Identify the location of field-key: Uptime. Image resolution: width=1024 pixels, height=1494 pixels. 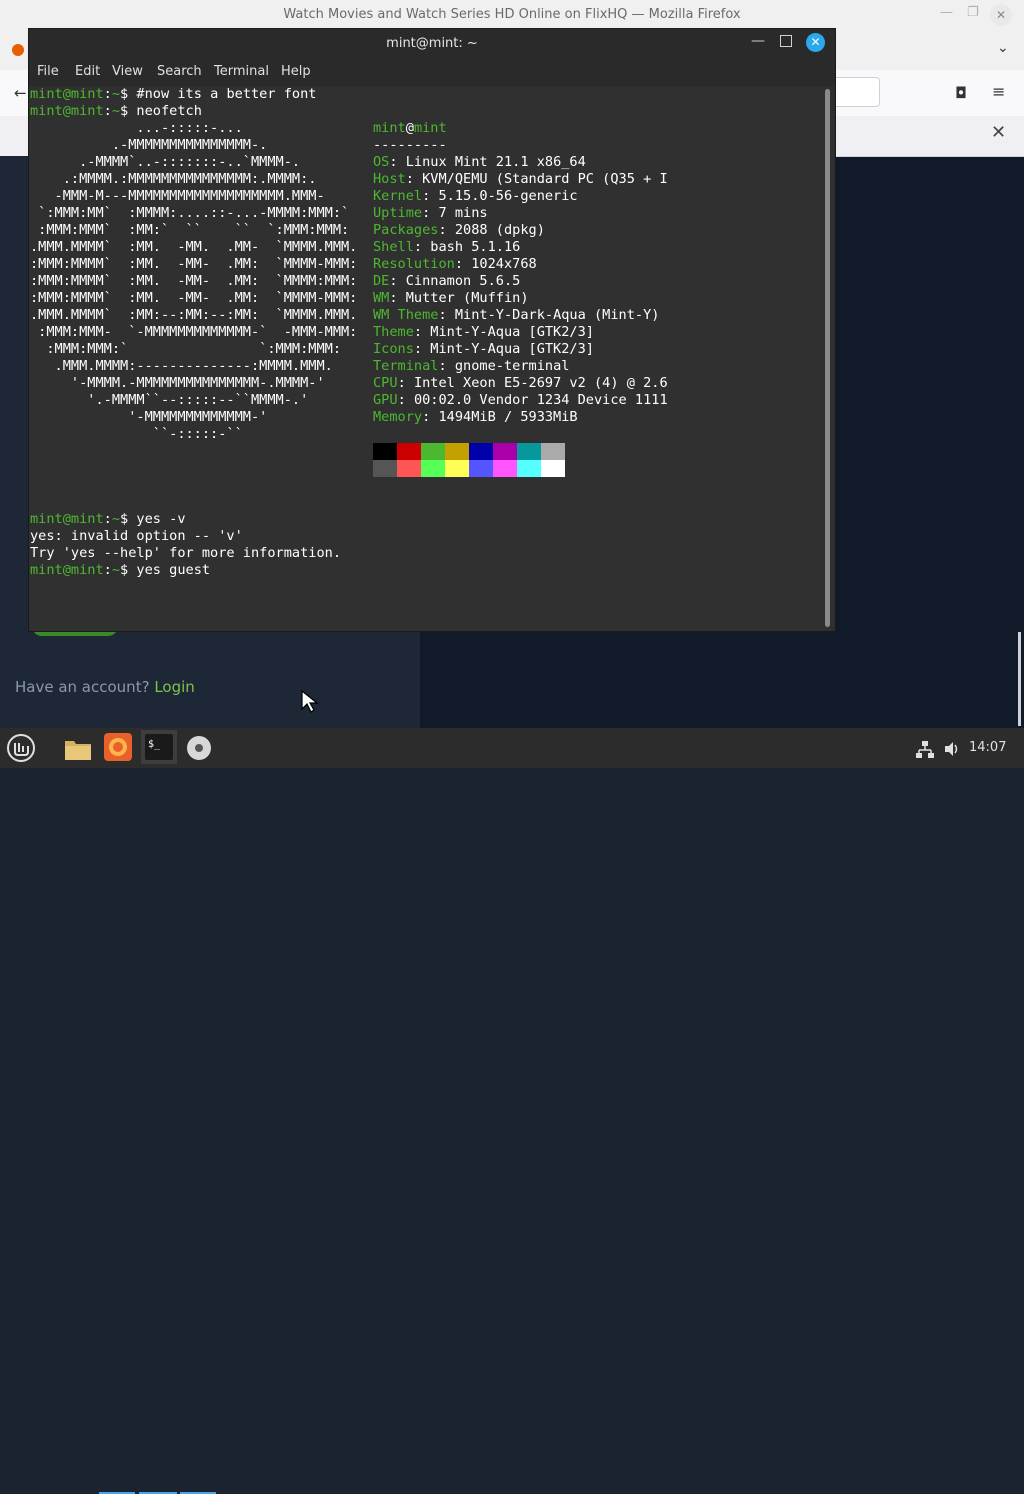
(398, 213).